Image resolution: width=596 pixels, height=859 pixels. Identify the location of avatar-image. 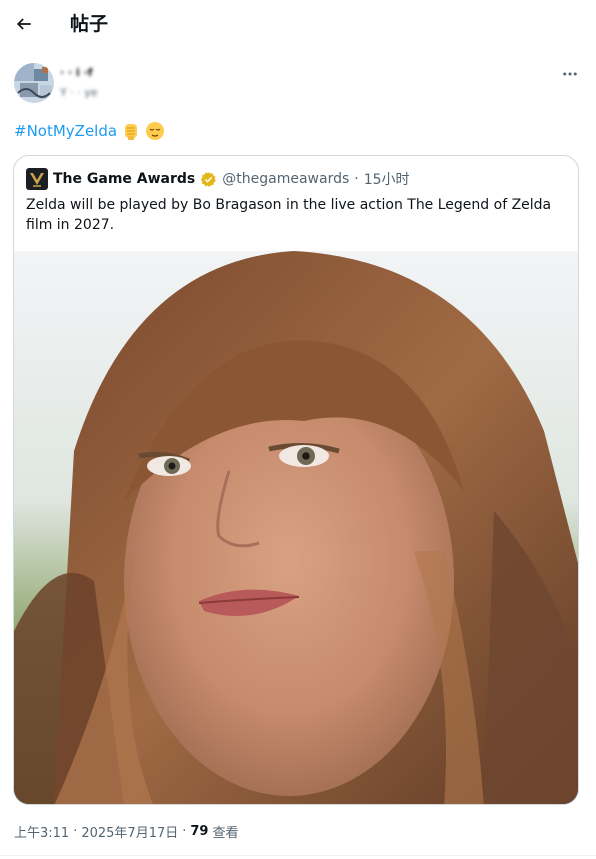
(34, 83).